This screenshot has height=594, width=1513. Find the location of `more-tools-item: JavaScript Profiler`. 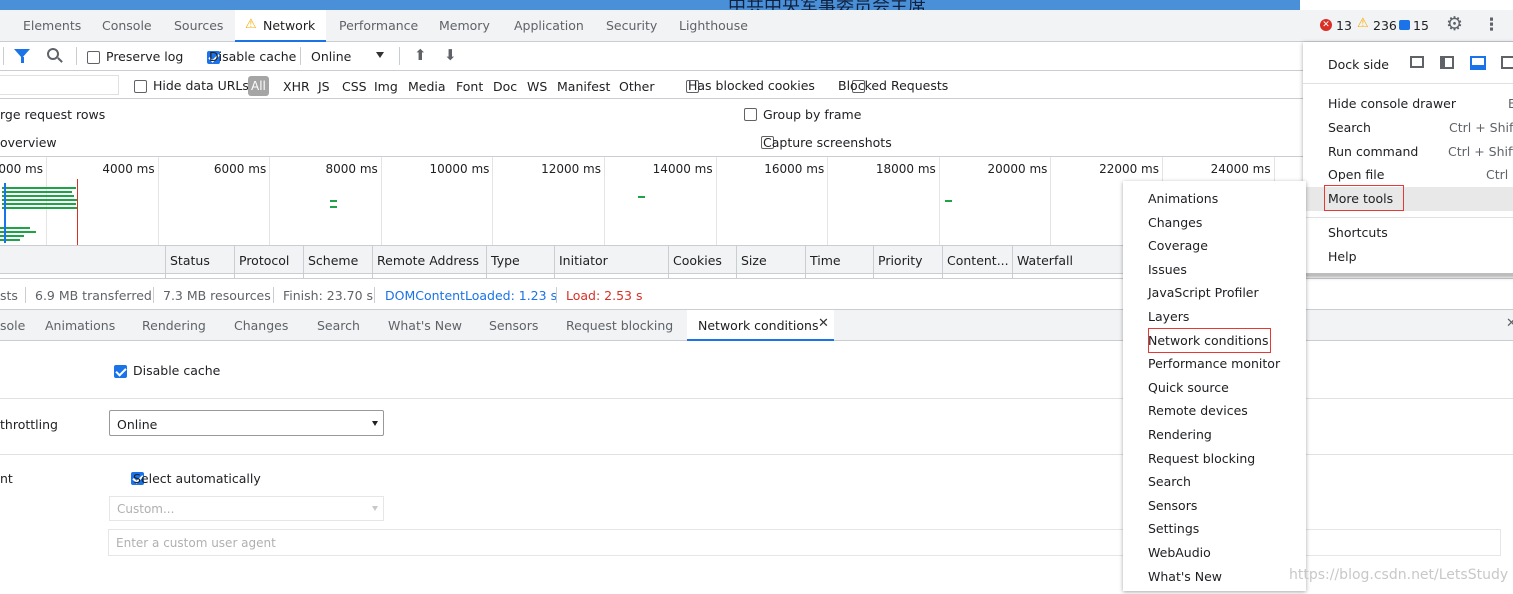

more-tools-item: JavaScript Profiler is located at coordinates (1214, 293).